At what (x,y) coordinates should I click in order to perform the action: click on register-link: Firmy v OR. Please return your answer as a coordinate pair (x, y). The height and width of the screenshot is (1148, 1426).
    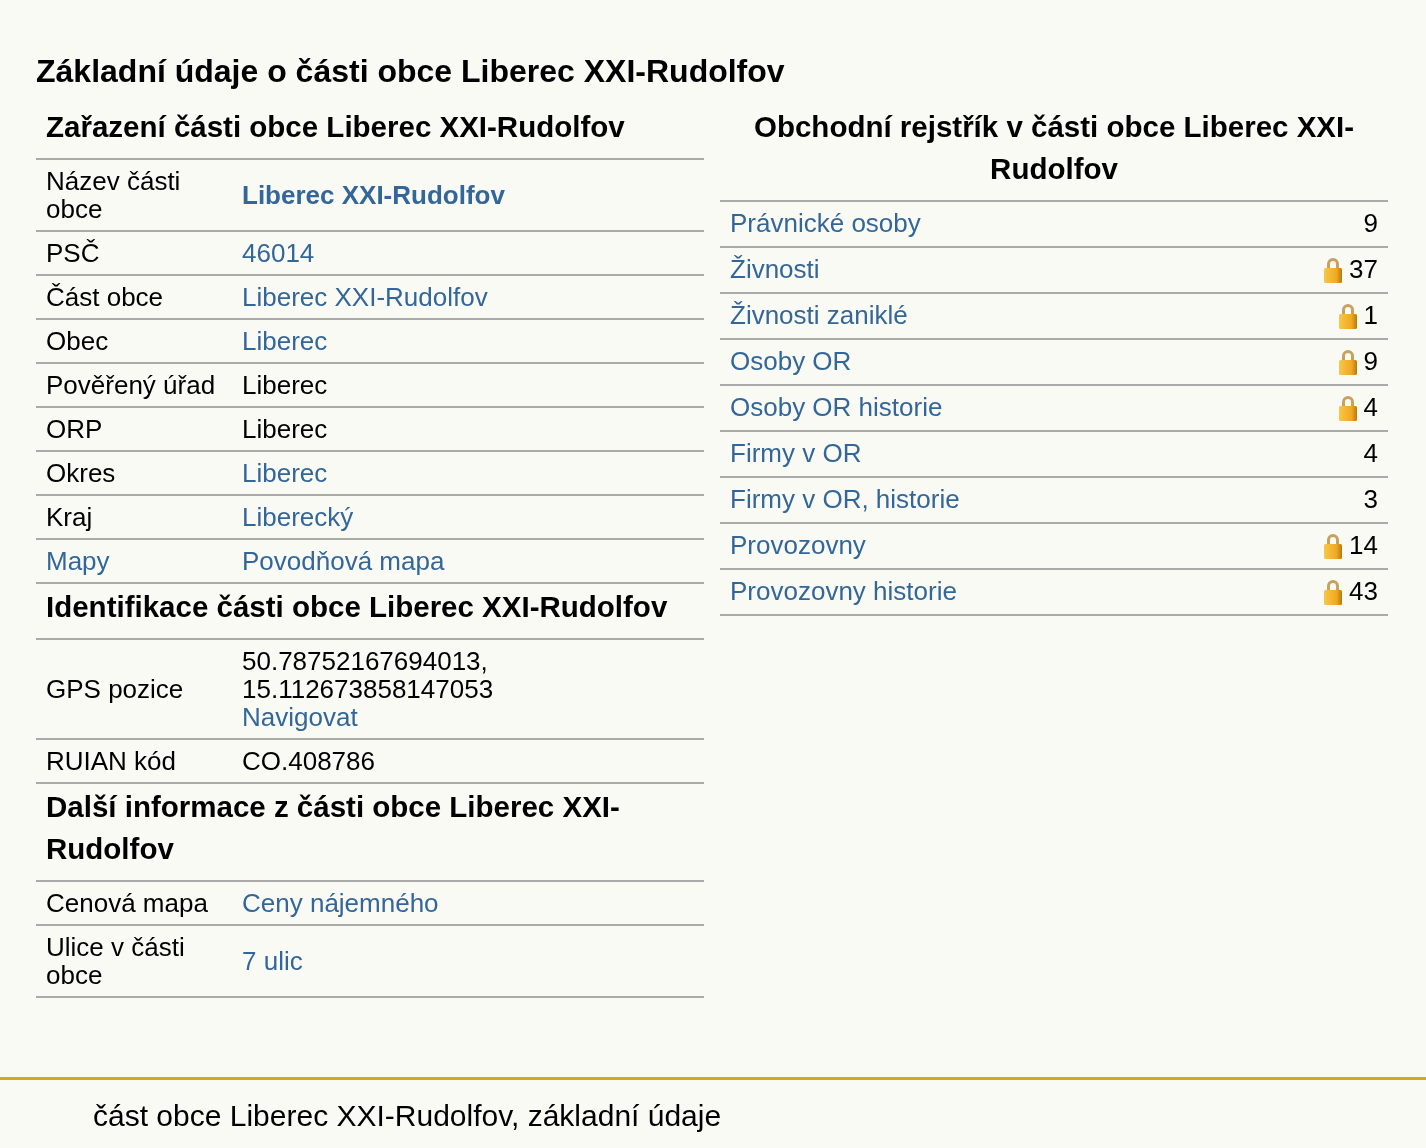
    Looking at the image, I should click on (796, 454).